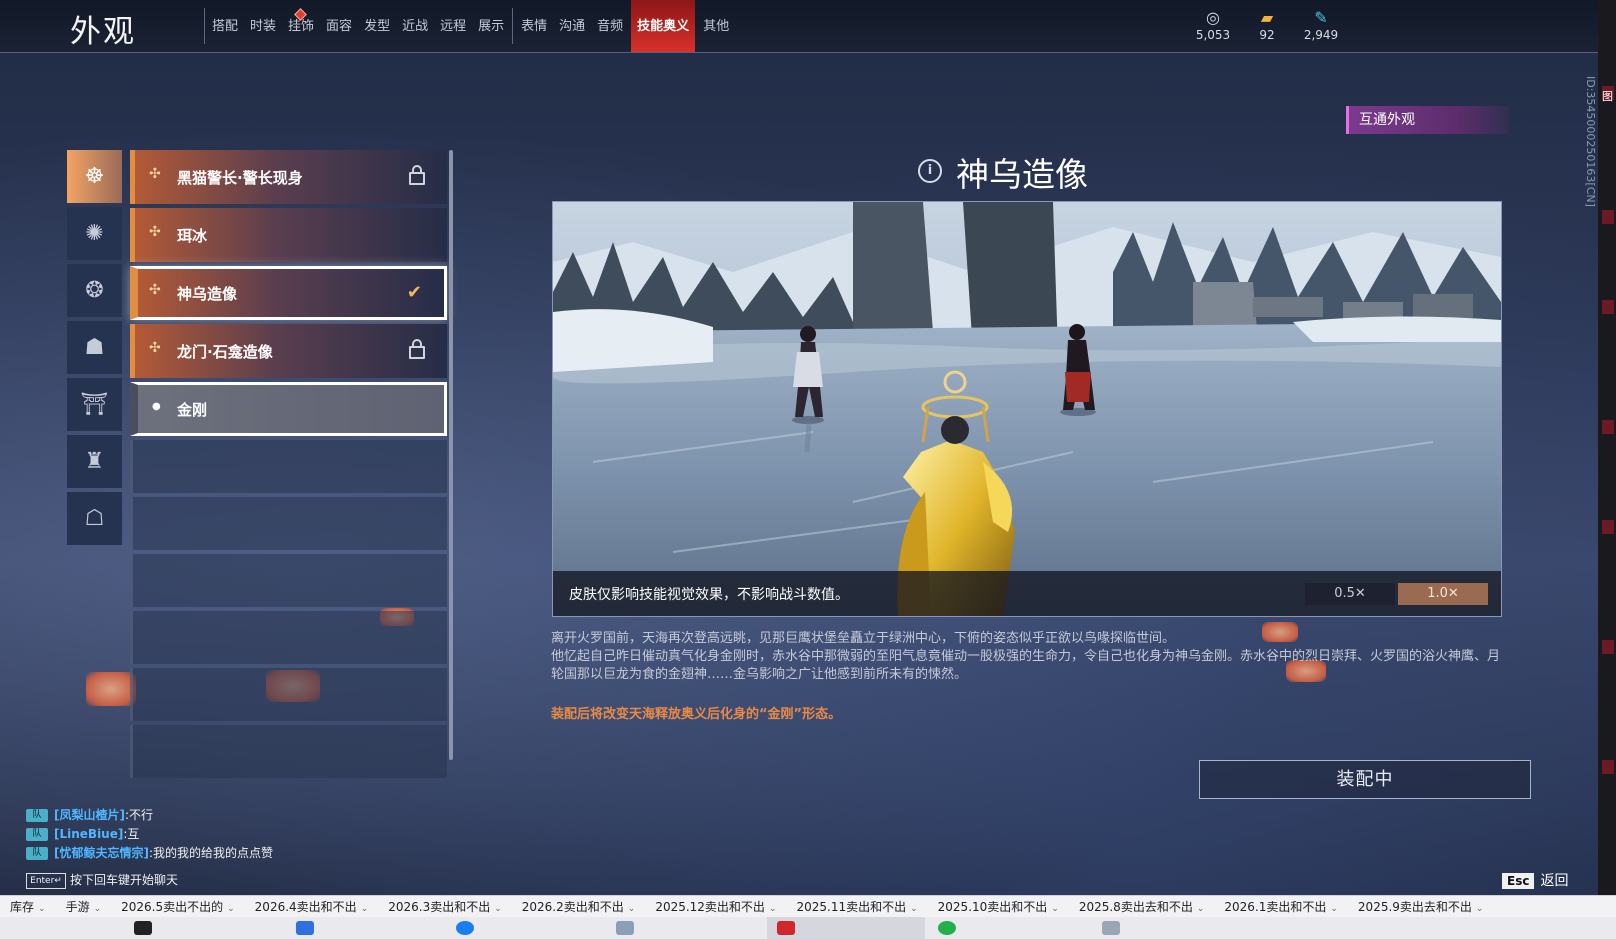 This screenshot has width=1616, height=939. What do you see at coordinates (1607, 469) in the screenshot?
I see `window-right-strip` at bounding box center [1607, 469].